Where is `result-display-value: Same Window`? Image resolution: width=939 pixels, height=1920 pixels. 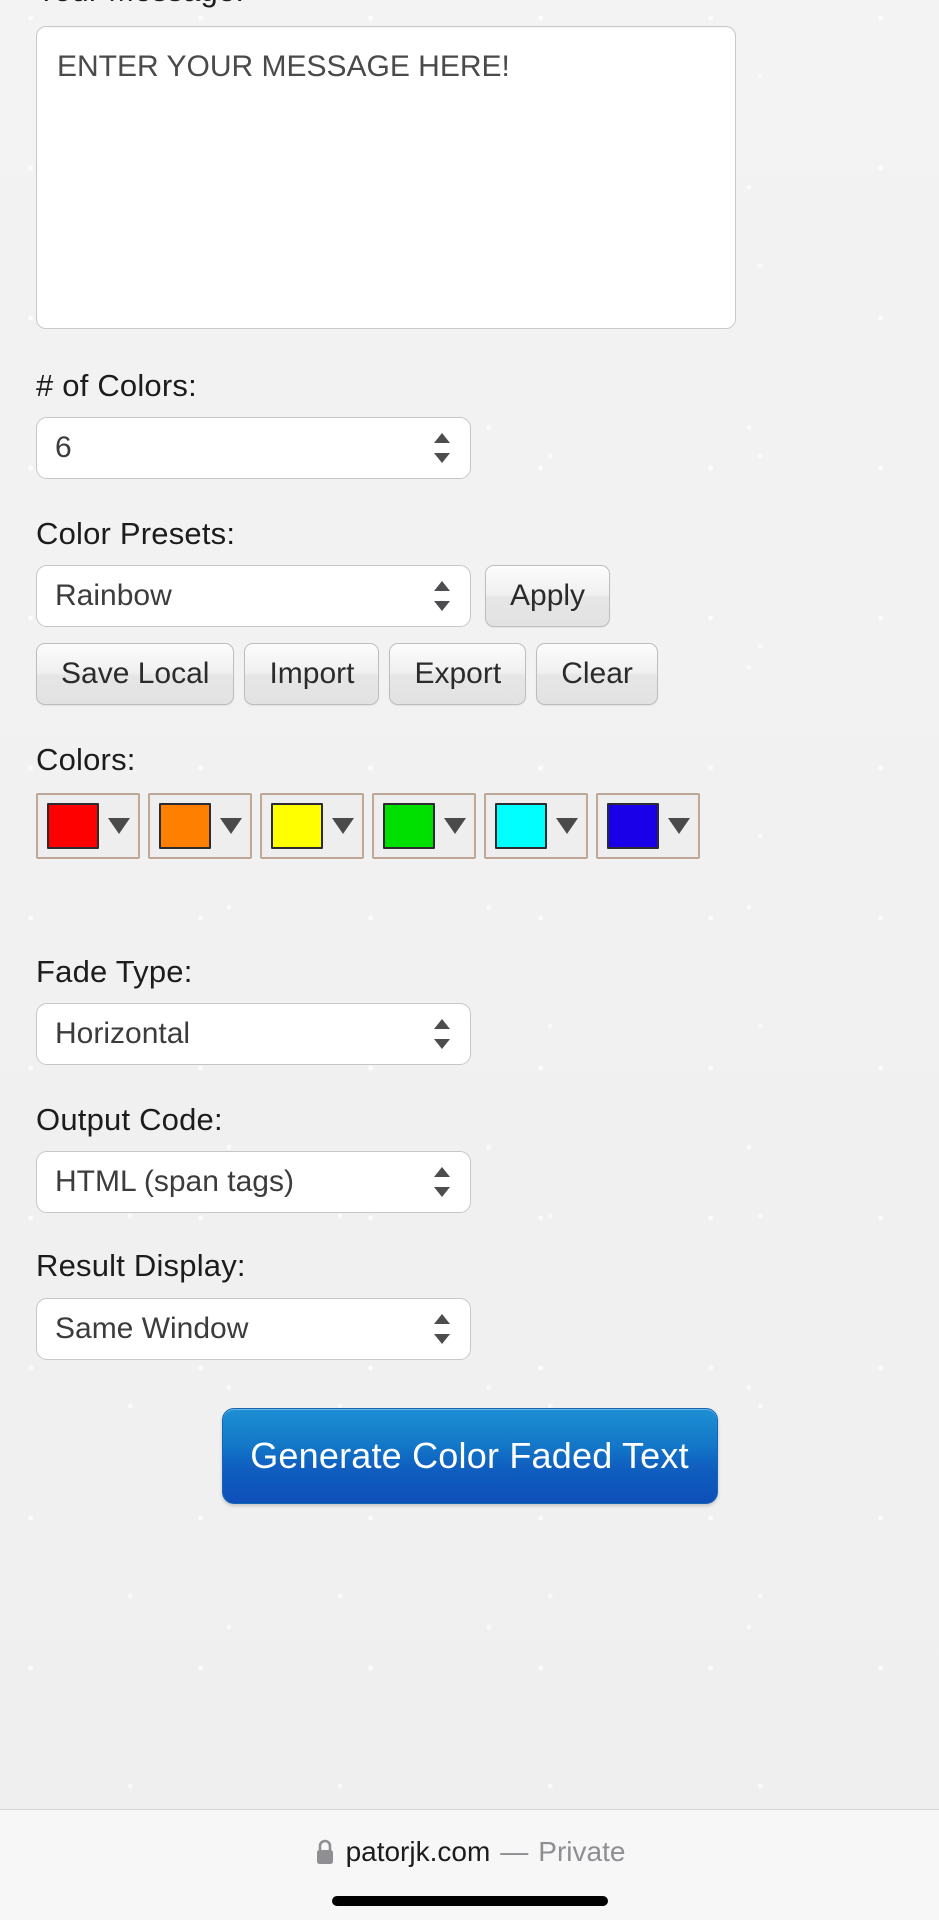 result-display-value: Same Window is located at coordinates (152, 1328).